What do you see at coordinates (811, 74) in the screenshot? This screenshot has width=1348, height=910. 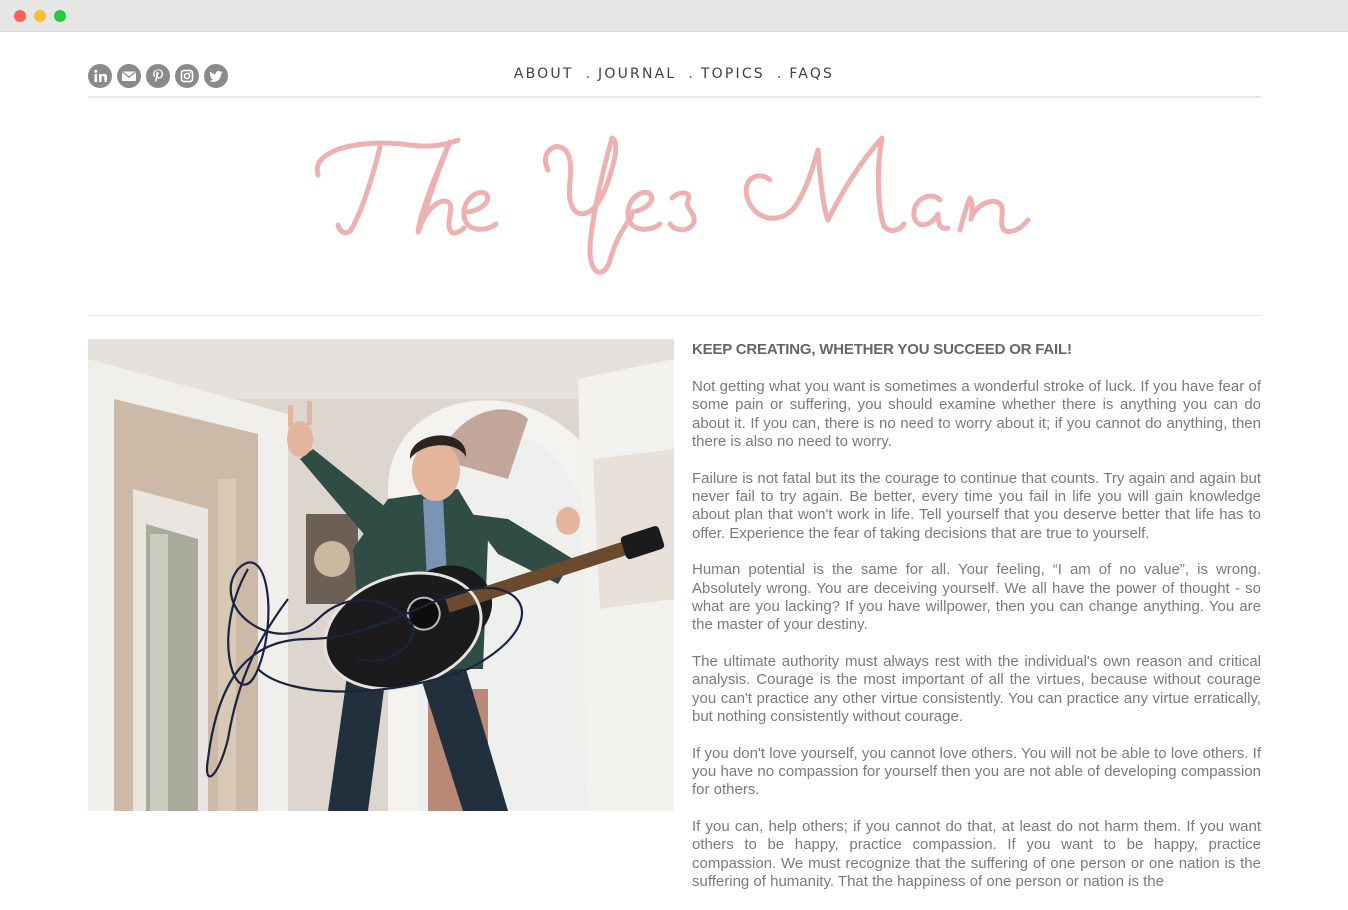 I see `nav-item-faqs: FAQS` at bounding box center [811, 74].